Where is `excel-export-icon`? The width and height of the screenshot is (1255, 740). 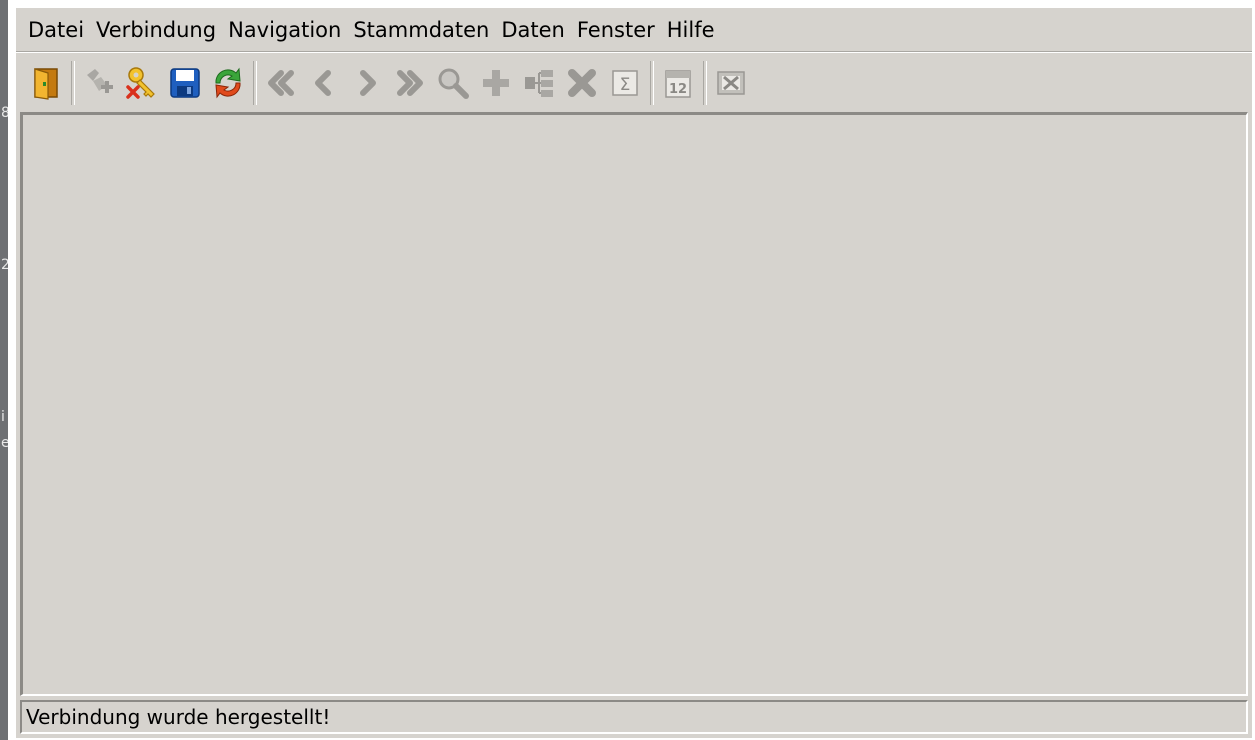 excel-export-icon is located at coordinates (731, 83).